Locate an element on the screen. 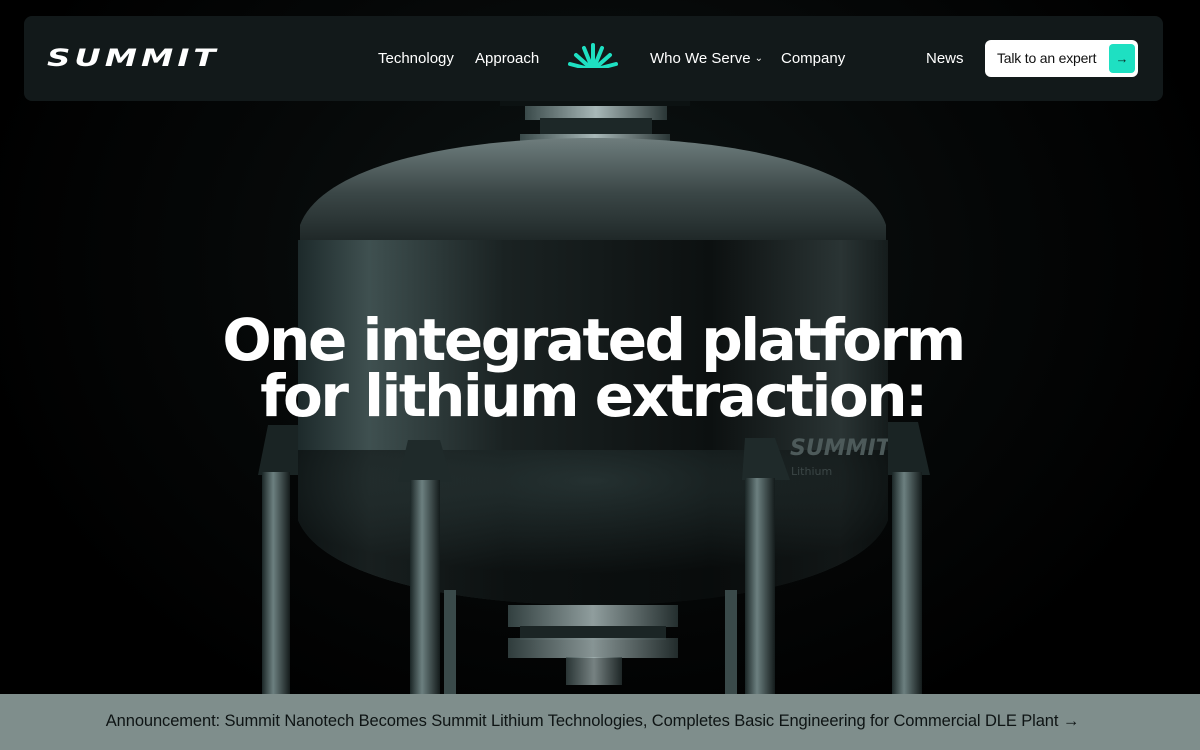 The height and width of the screenshot is (750, 1200). nav-link-news: News is located at coordinates (945, 58).